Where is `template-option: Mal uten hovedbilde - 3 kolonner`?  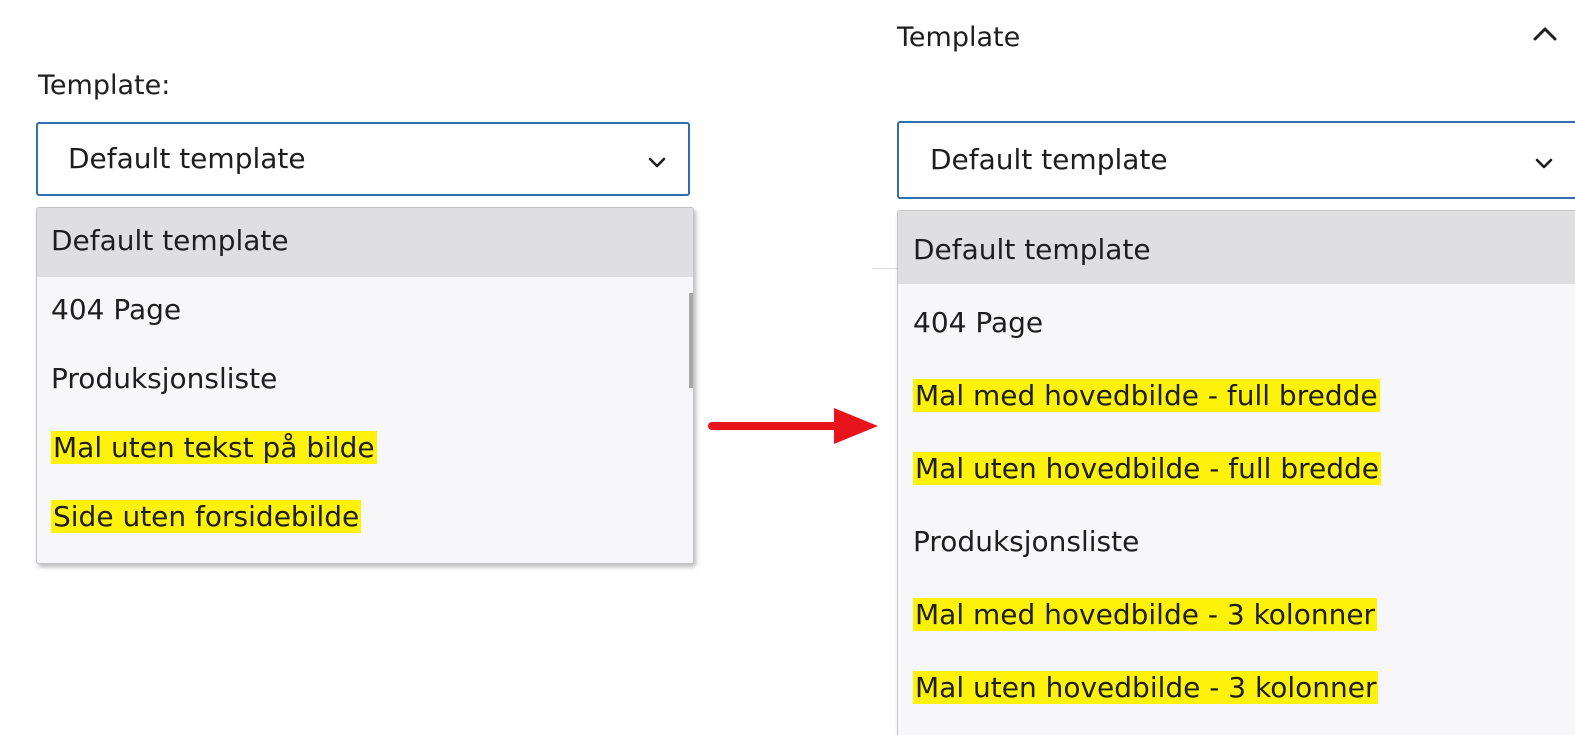
template-option: Mal uten hovedbilde - 3 kolonner is located at coordinates (1236, 685).